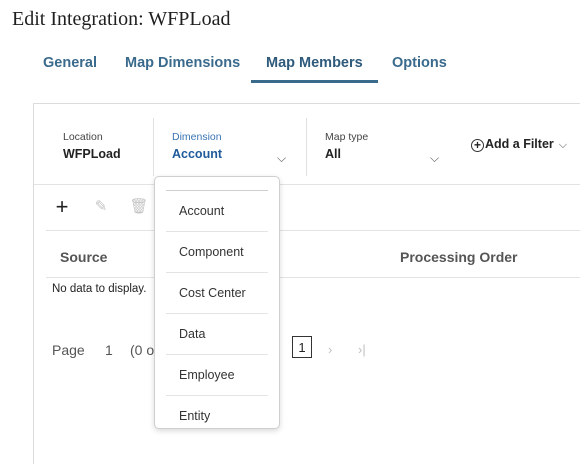 The image size is (580, 464). I want to click on next-page-icon: ›, so click(330, 349).